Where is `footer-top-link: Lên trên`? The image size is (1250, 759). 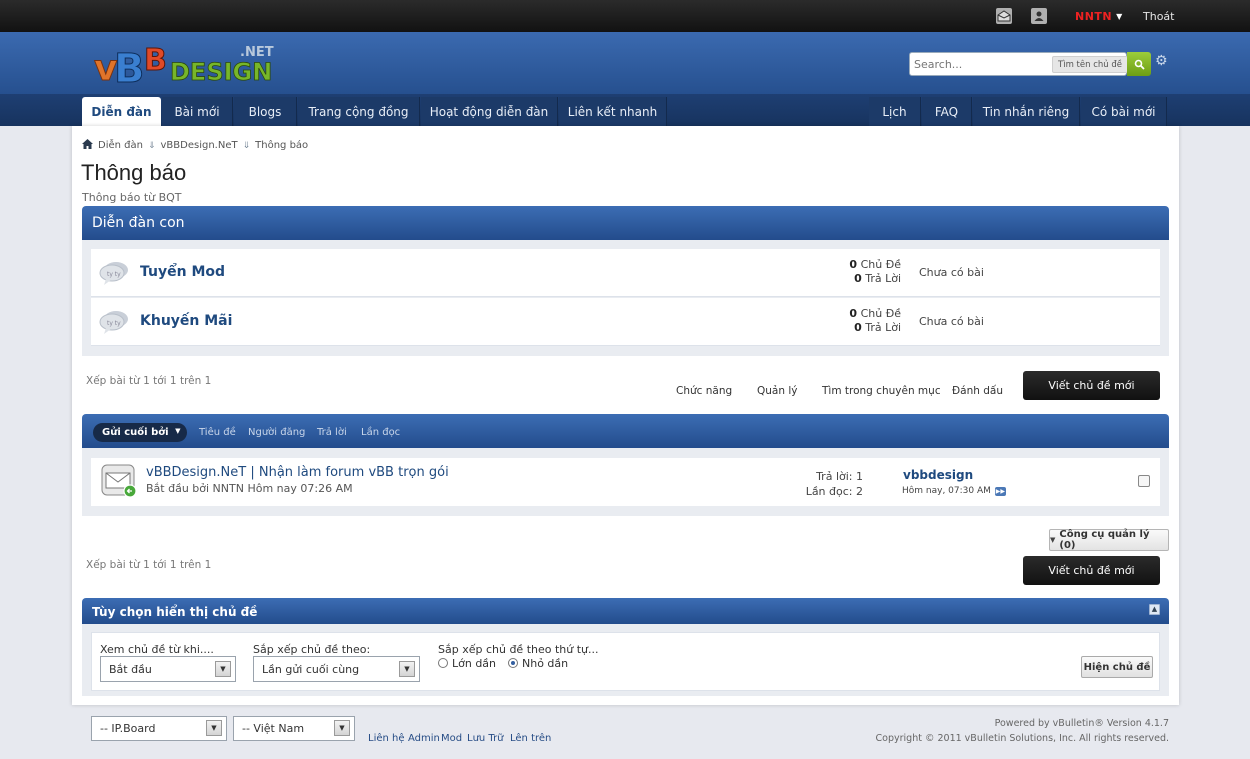
footer-top-link: Lên trên is located at coordinates (530, 738).